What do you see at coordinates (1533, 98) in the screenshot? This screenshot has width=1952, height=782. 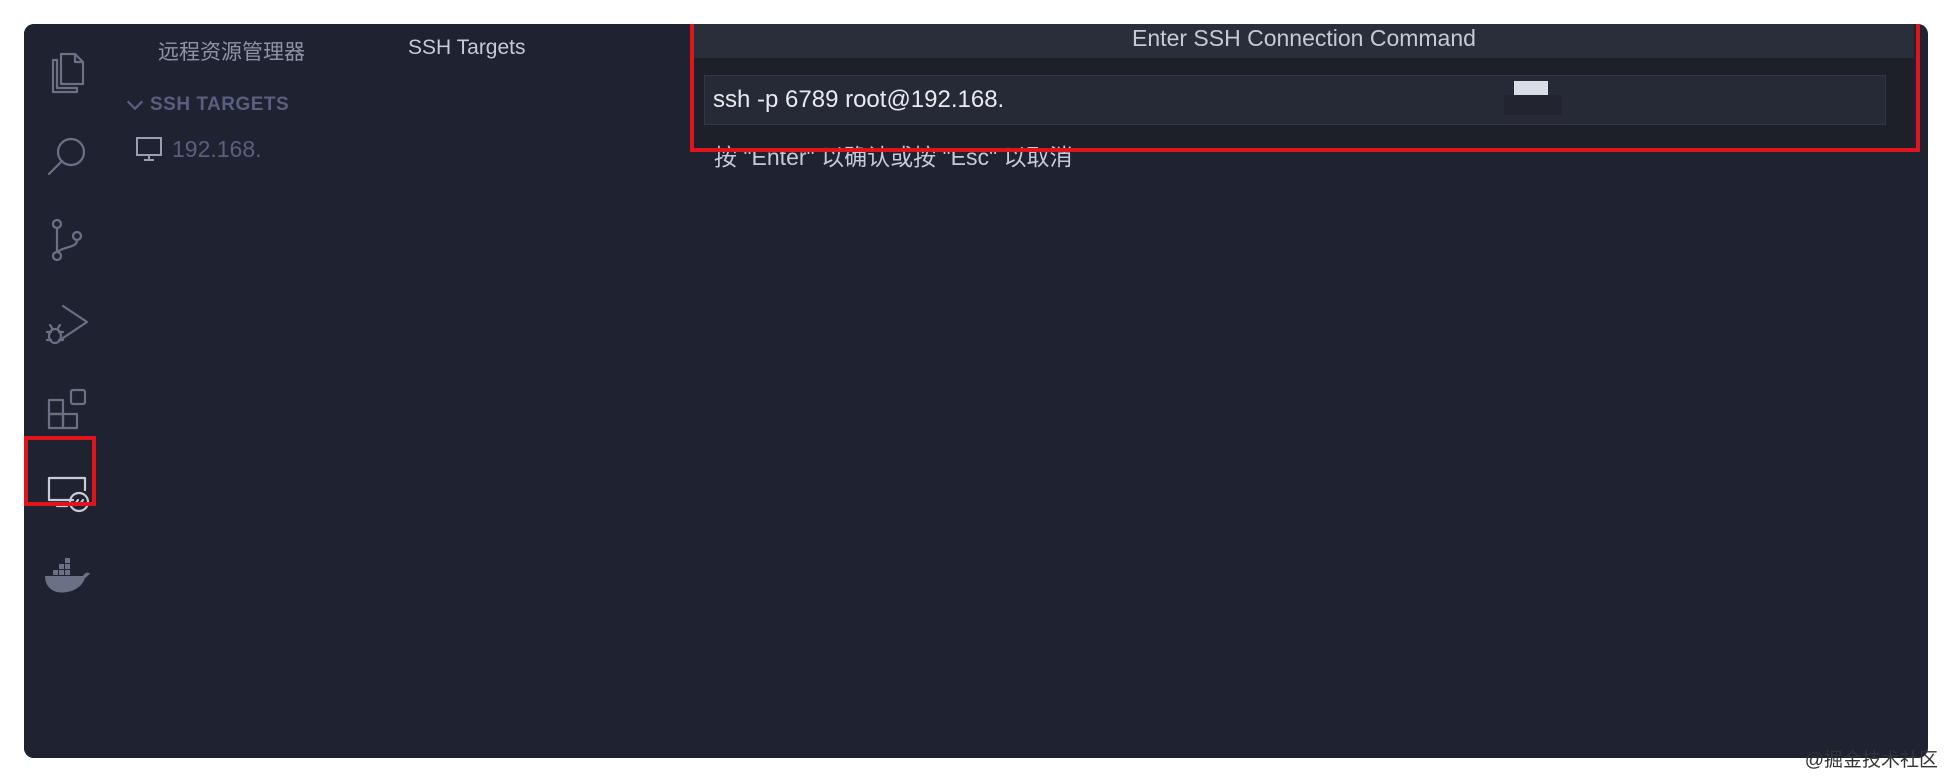 I see `redaction-mask` at bounding box center [1533, 98].